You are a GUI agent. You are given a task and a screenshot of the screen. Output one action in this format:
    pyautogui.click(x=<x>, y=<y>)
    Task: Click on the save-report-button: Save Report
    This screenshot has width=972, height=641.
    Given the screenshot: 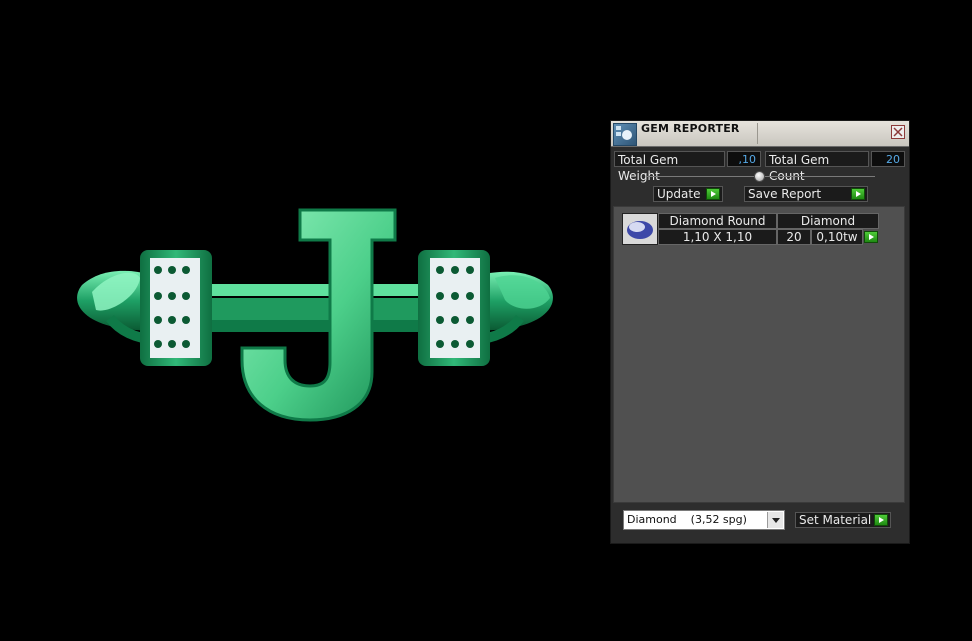 What is the action you would take?
    pyautogui.click(x=806, y=194)
    